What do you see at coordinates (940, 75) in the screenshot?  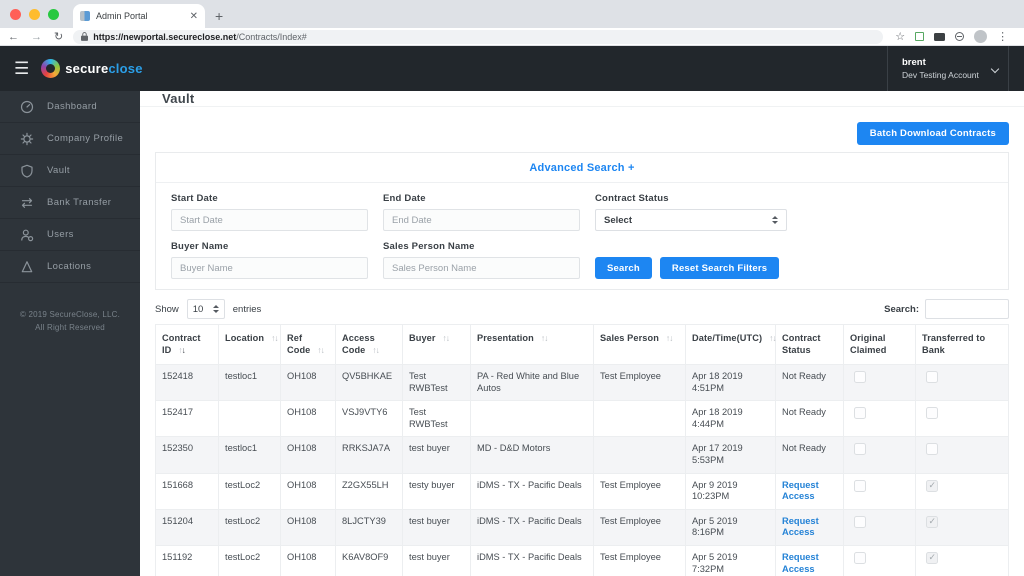 I see `account-name: Dev Testing Account` at bounding box center [940, 75].